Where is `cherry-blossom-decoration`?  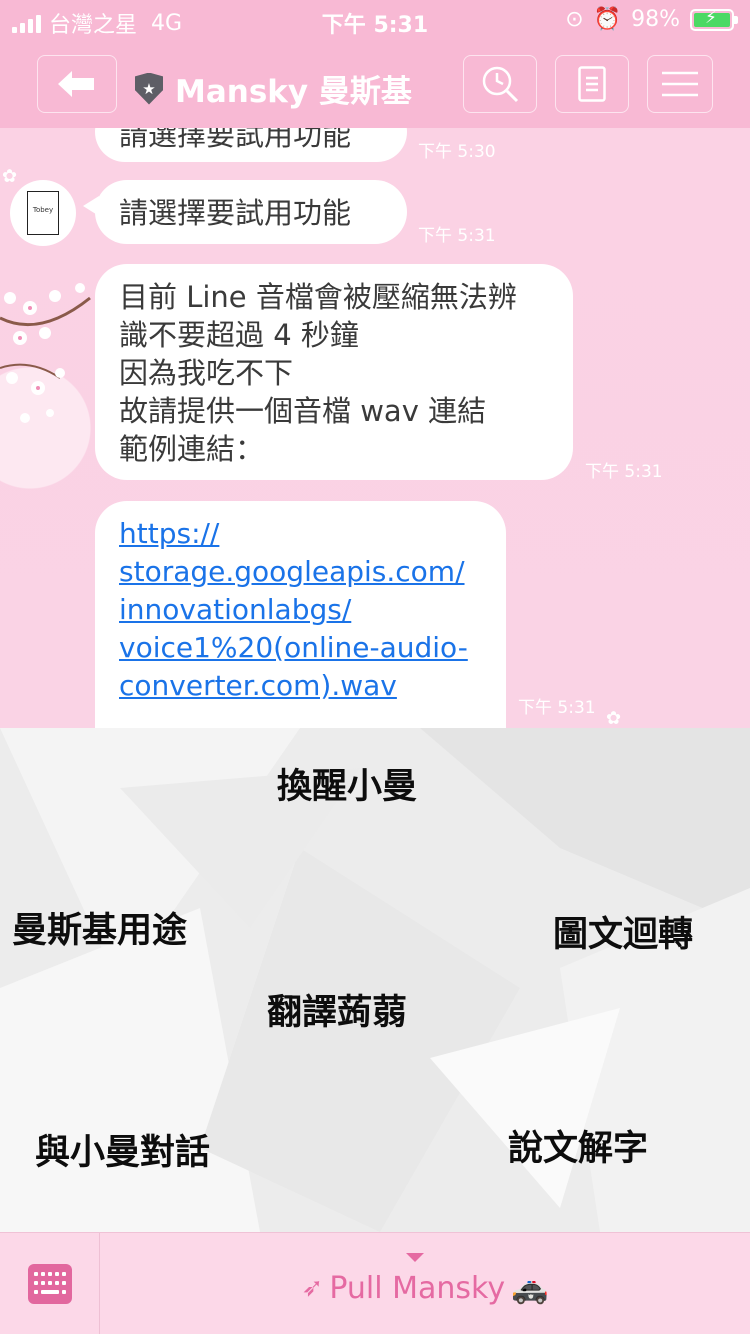 cherry-blossom-decoration is located at coordinates (45, 353).